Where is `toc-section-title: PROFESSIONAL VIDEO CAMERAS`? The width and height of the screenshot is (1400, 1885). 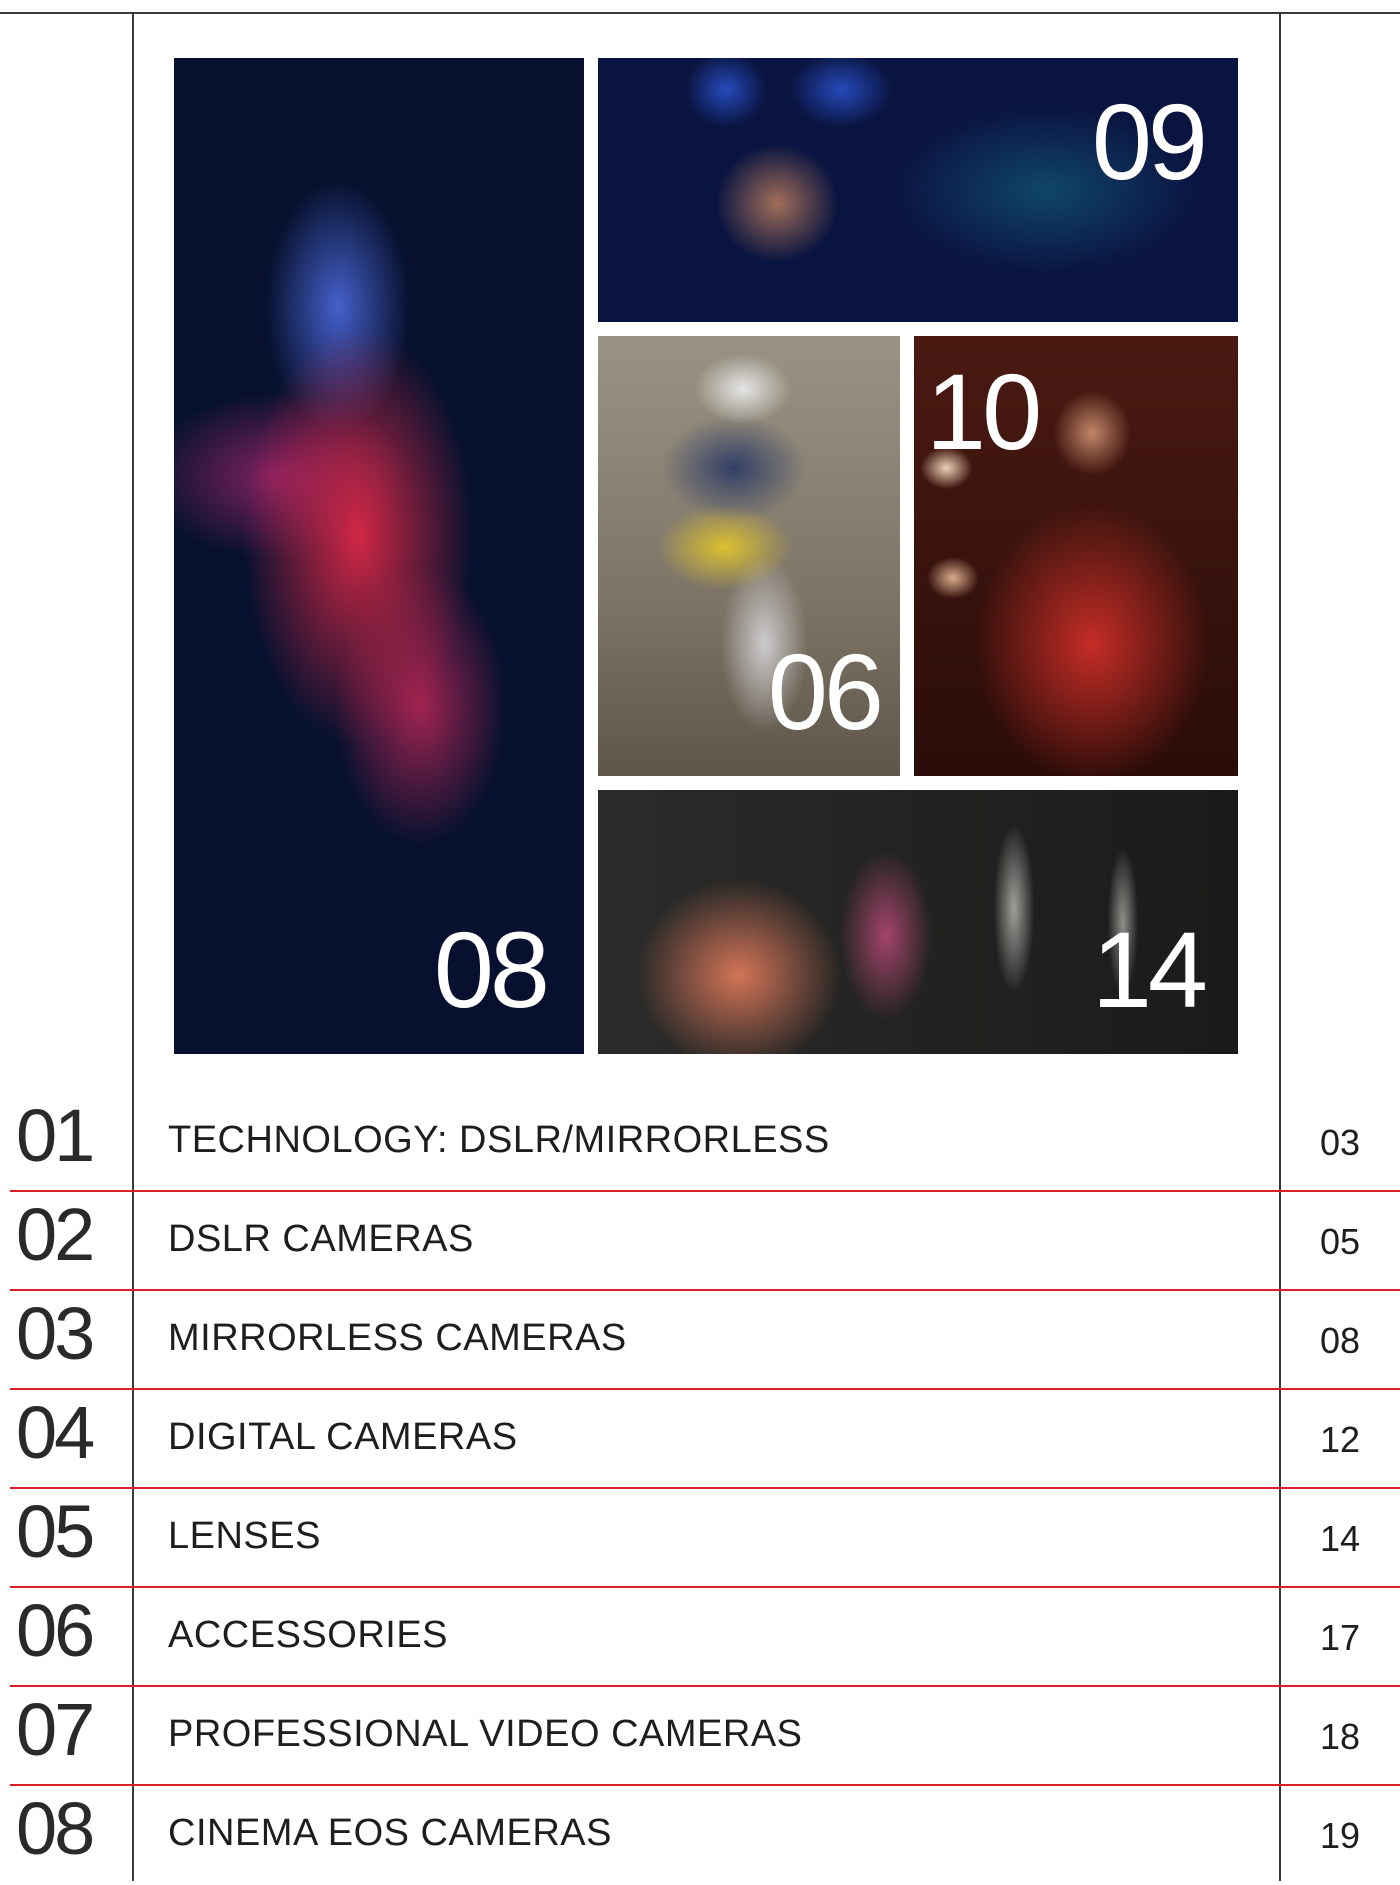 toc-section-title: PROFESSIONAL VIDEO CAMERAS is located at coordinates (485, 1734).